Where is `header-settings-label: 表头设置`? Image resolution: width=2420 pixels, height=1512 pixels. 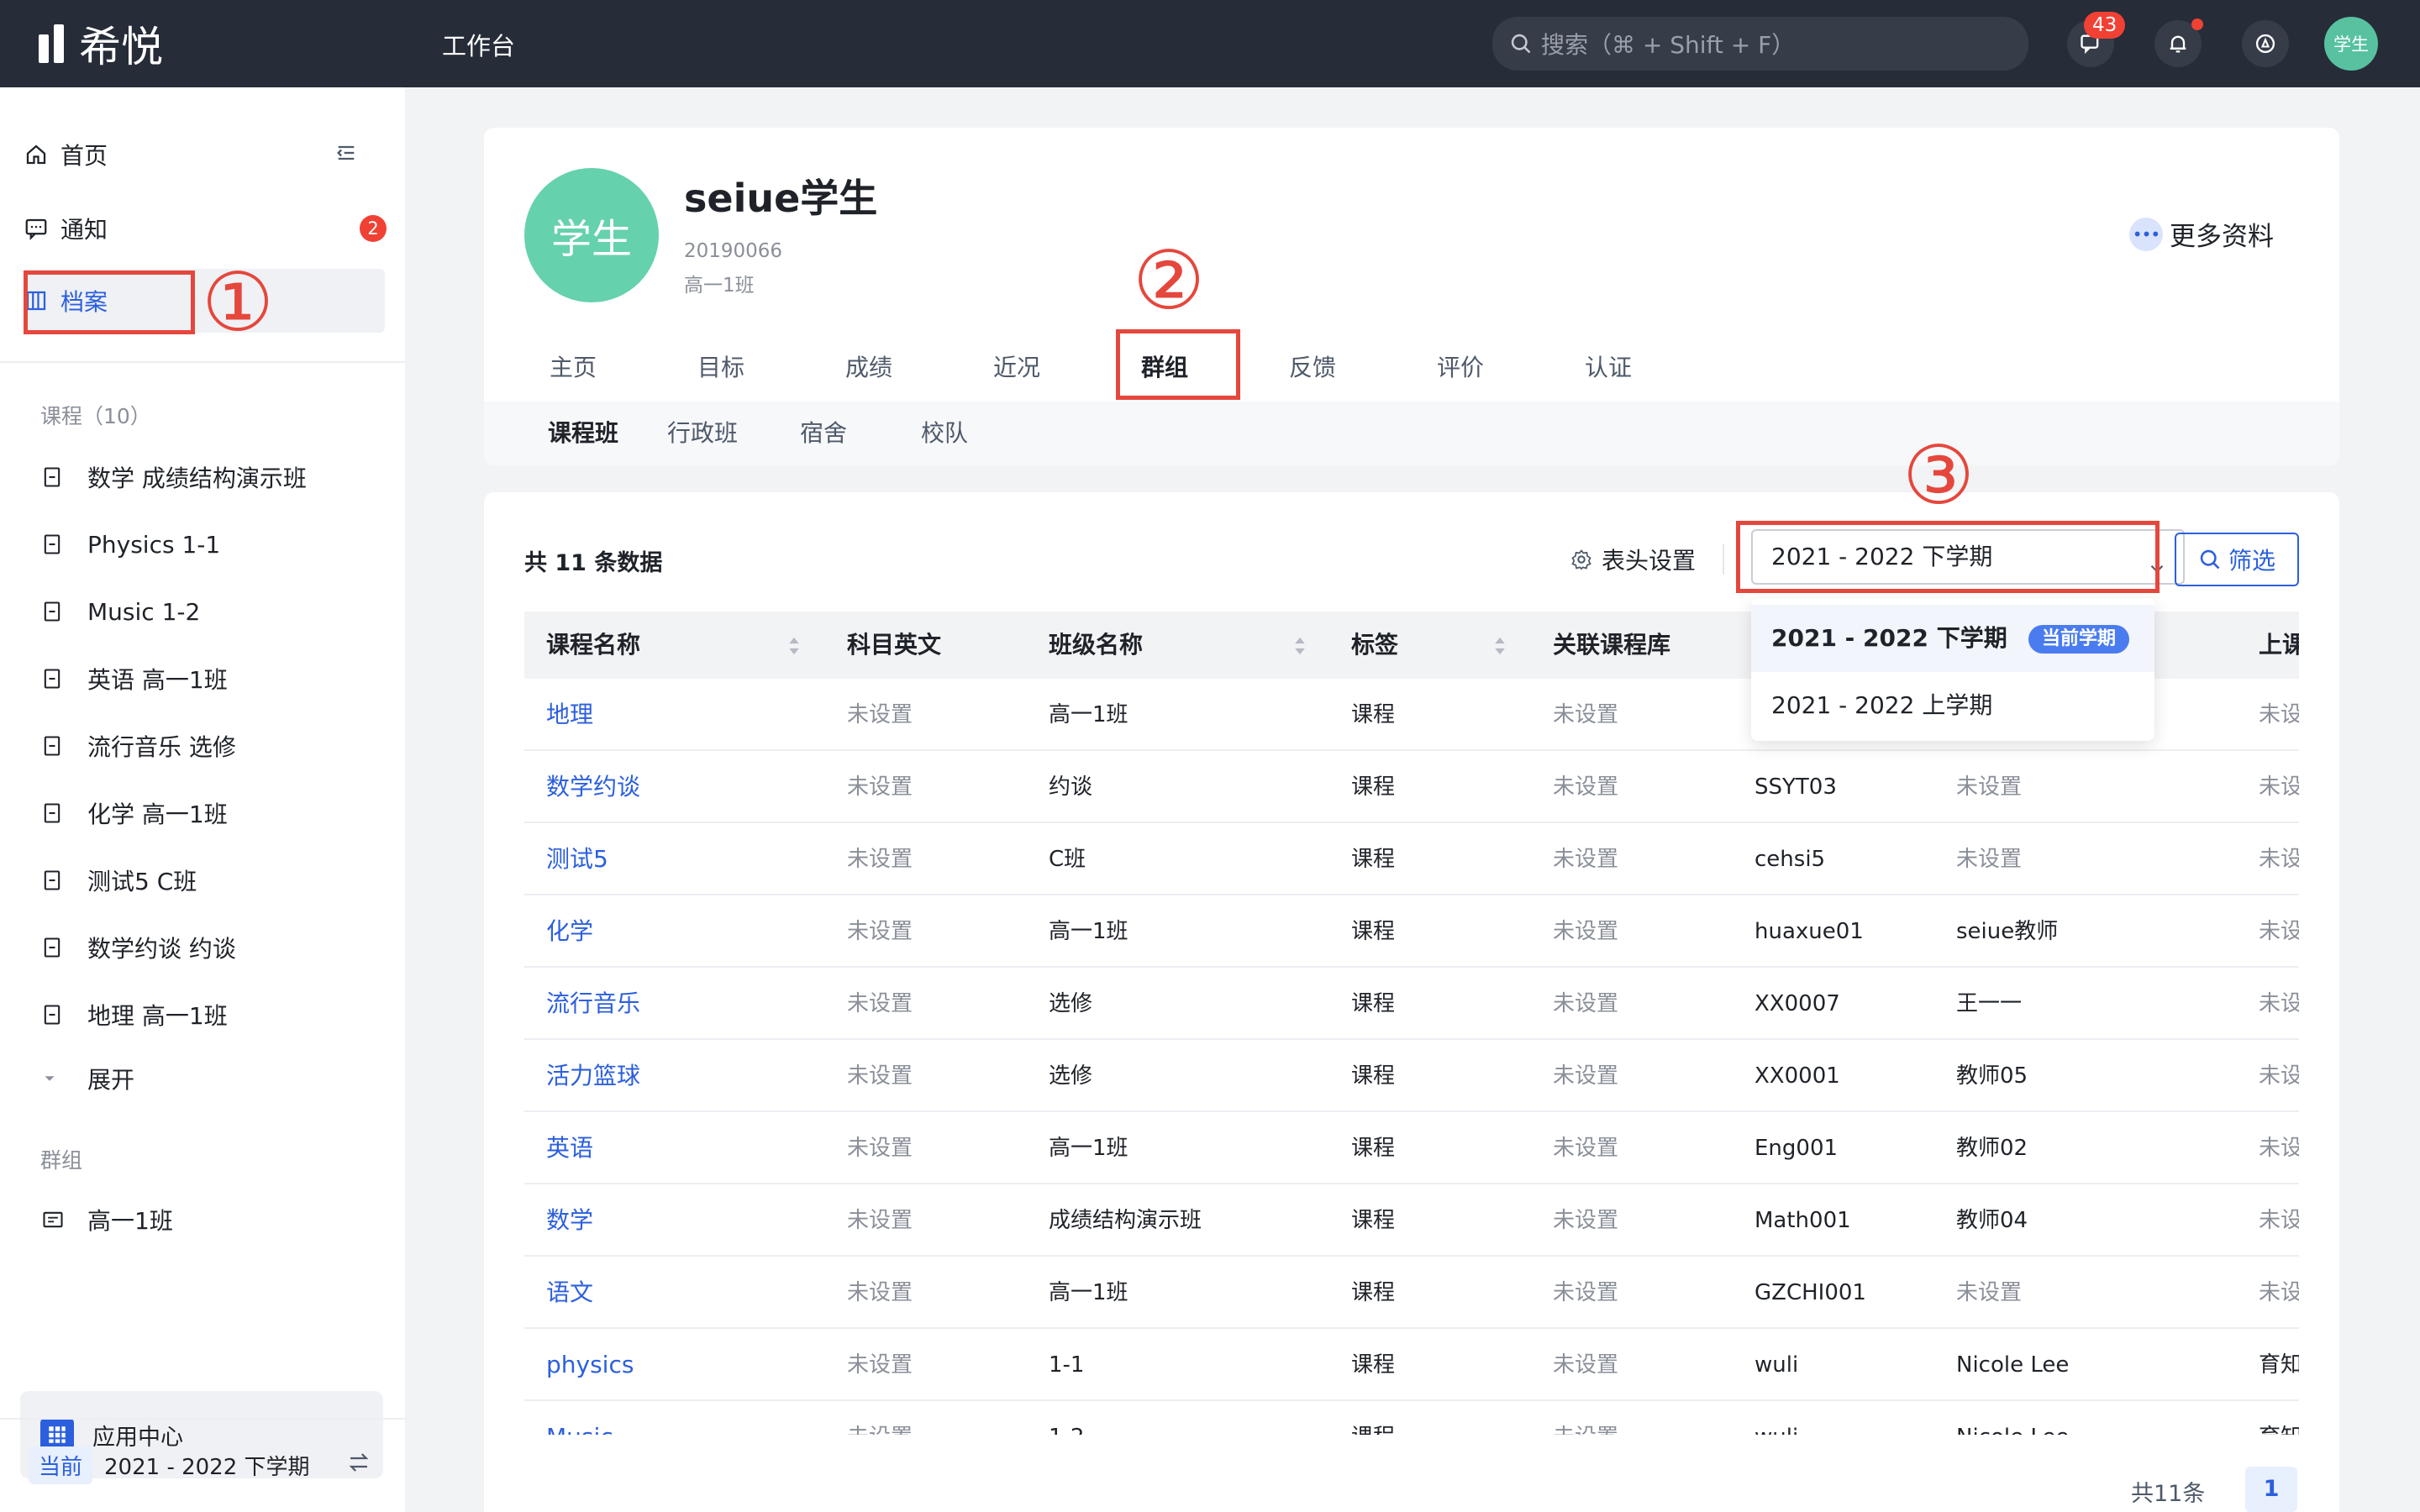
header-settings-label: 表头设置 is located at coordinates (1650, 561).